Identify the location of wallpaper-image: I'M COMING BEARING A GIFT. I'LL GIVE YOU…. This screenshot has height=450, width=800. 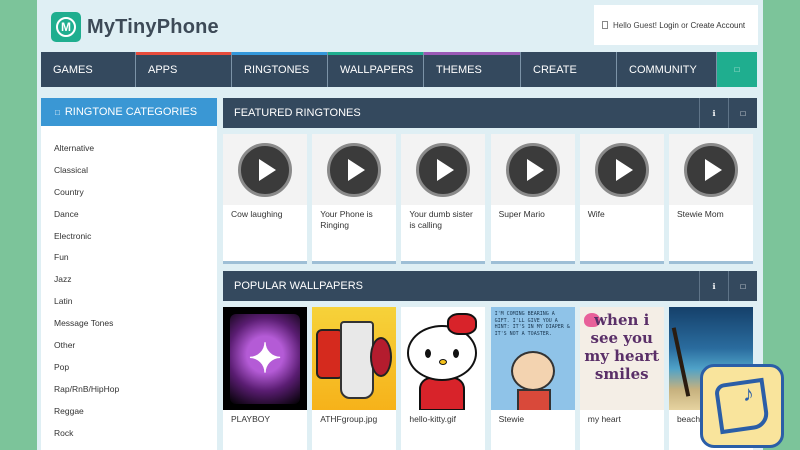
(532, 358).